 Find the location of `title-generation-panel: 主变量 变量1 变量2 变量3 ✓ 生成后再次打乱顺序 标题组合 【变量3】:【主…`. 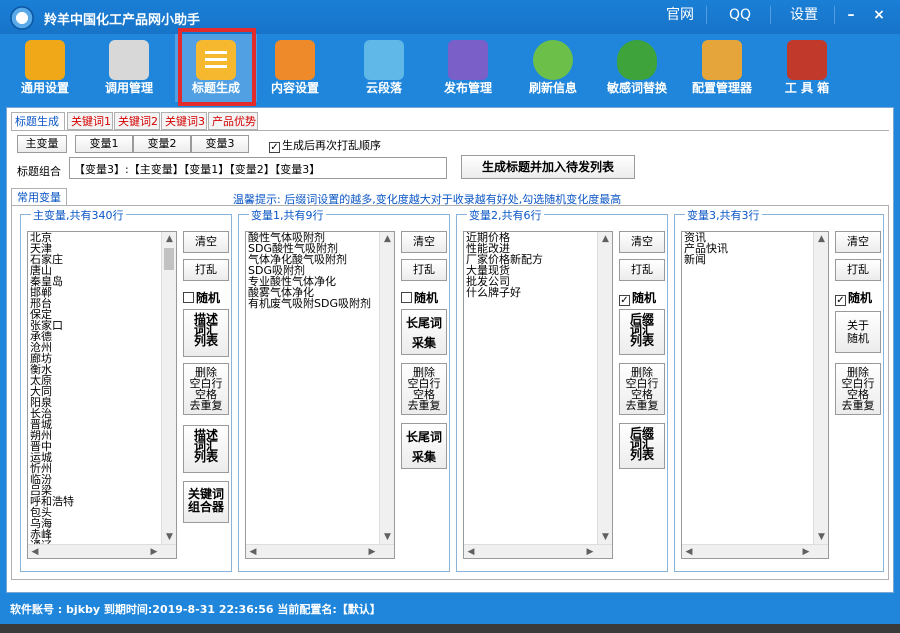

title-generation-panel: 主变量 变量1 变量2 变量3 ✓ 生成后再次打乱顺序 标题组合 【变量3】:【主… is located at coordinates (450, 156).